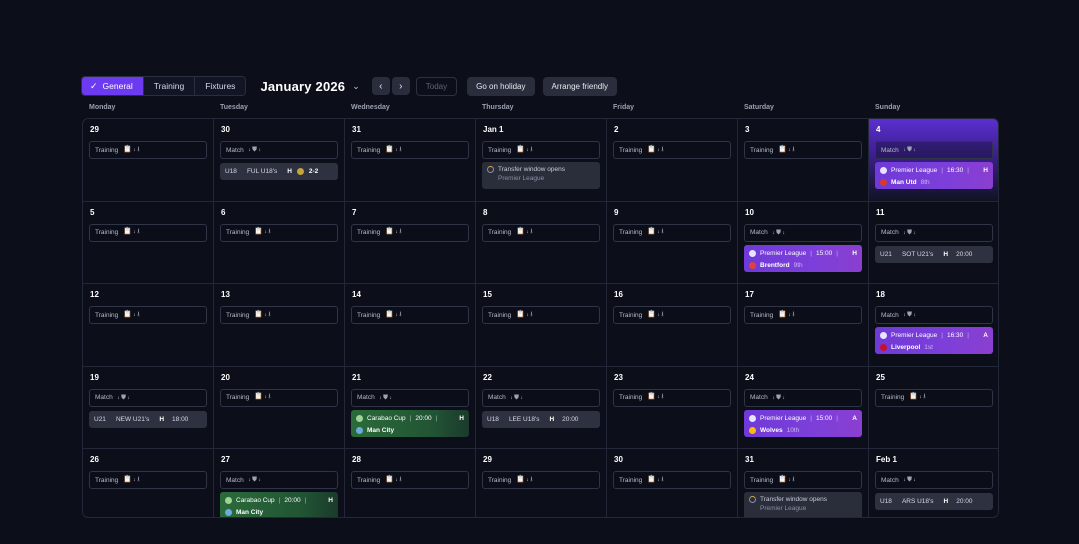 The height and width of the screenshot is (544, 1079). What do you see at coordinates (220, 86) in the screenshot?
I see `tab-fixtures: Fixtures` at bounding box center [220, 86].